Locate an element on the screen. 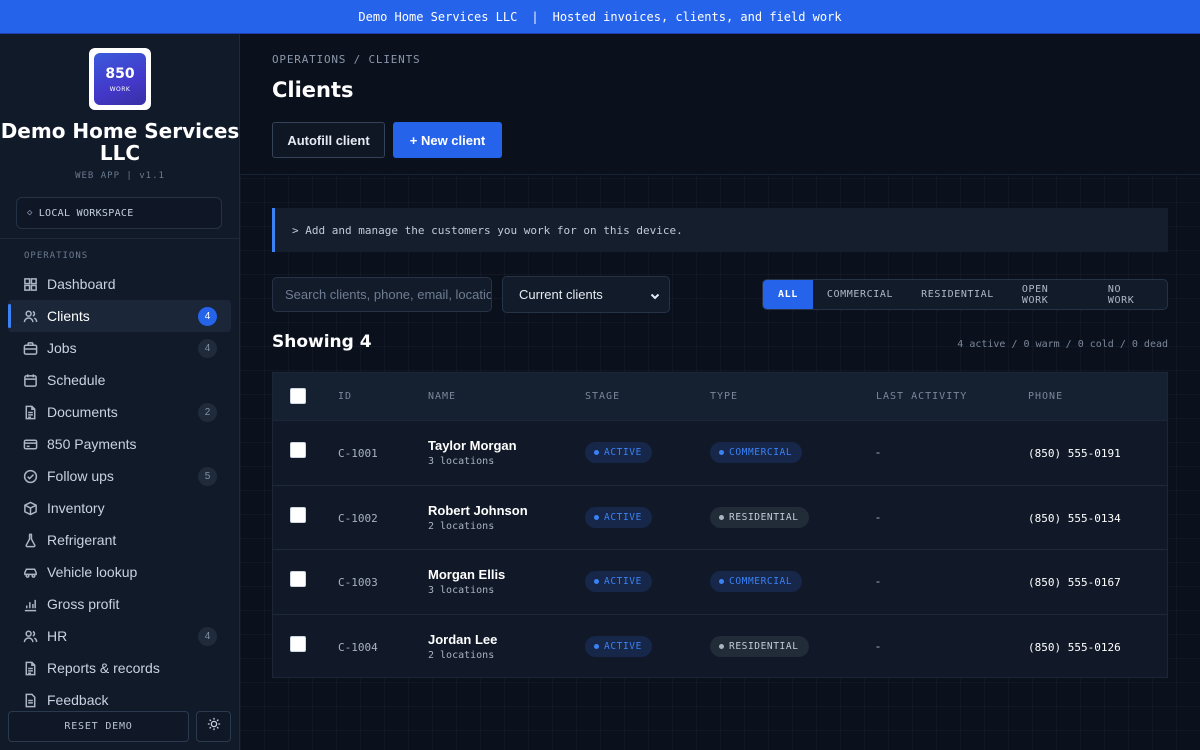 The width and height of the screenshot is (1200, 750). page-title: Clients is located at coordinates (313, 90).